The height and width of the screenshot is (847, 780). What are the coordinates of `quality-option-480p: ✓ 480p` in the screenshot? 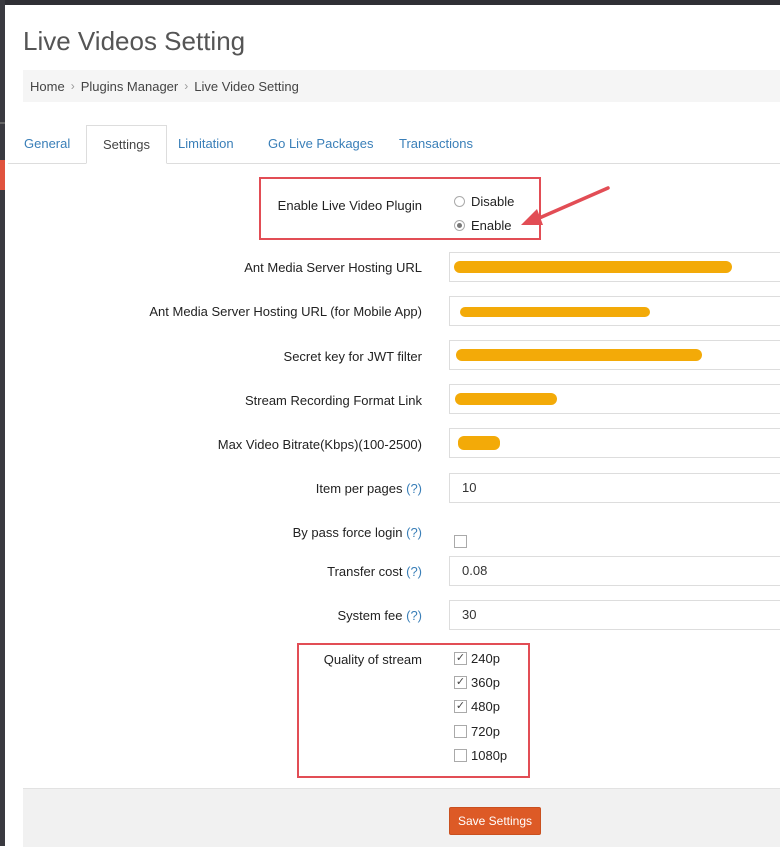 It's located at (477, 706).